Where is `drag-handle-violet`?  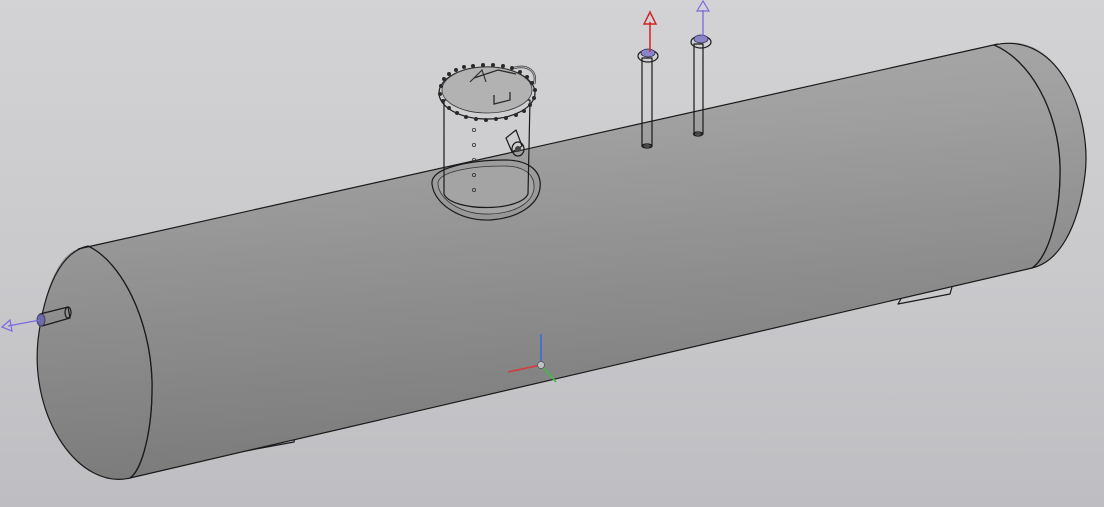 drag-handle-violet is located at coordinates (703, 18).